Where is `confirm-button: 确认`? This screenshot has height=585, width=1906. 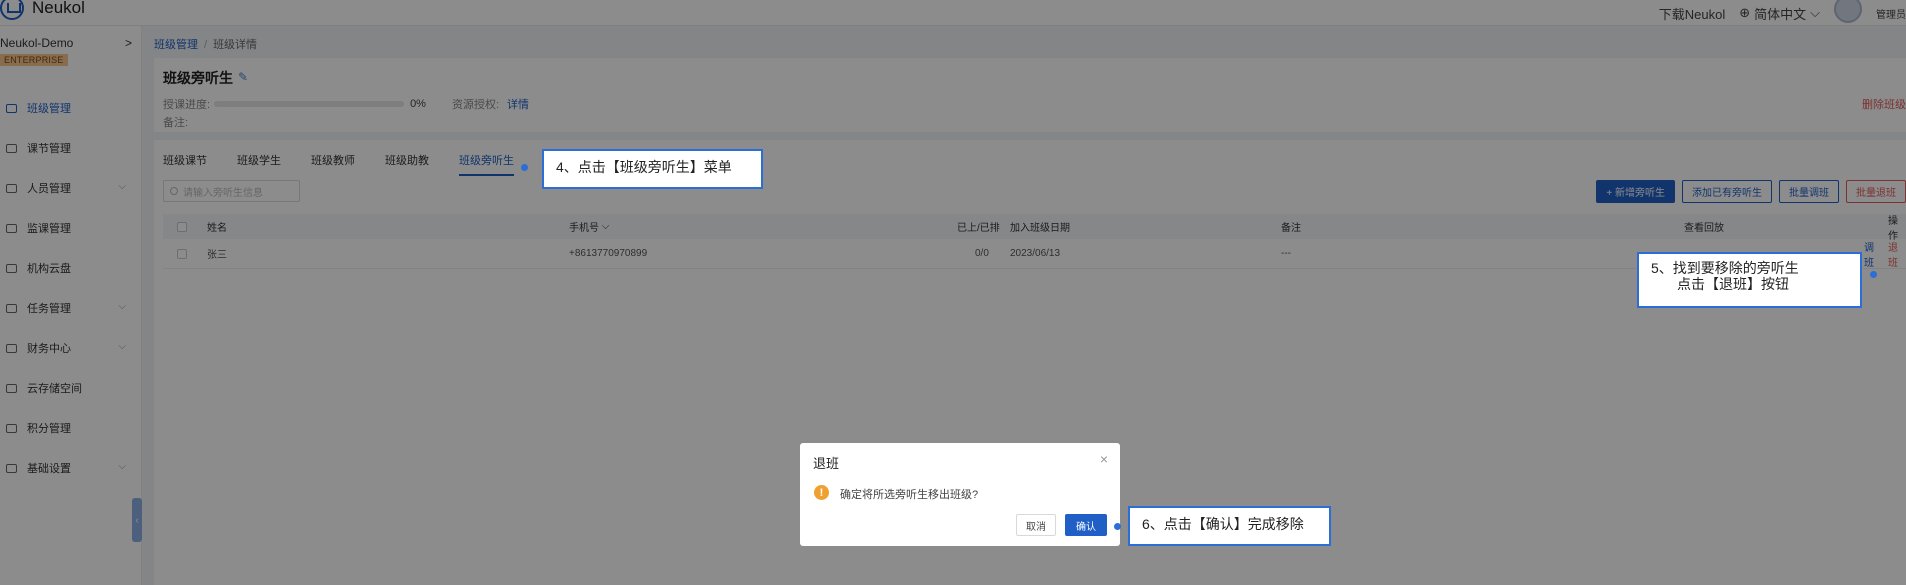
confirm-button: 确认 is located at coordinates (1086, 525).